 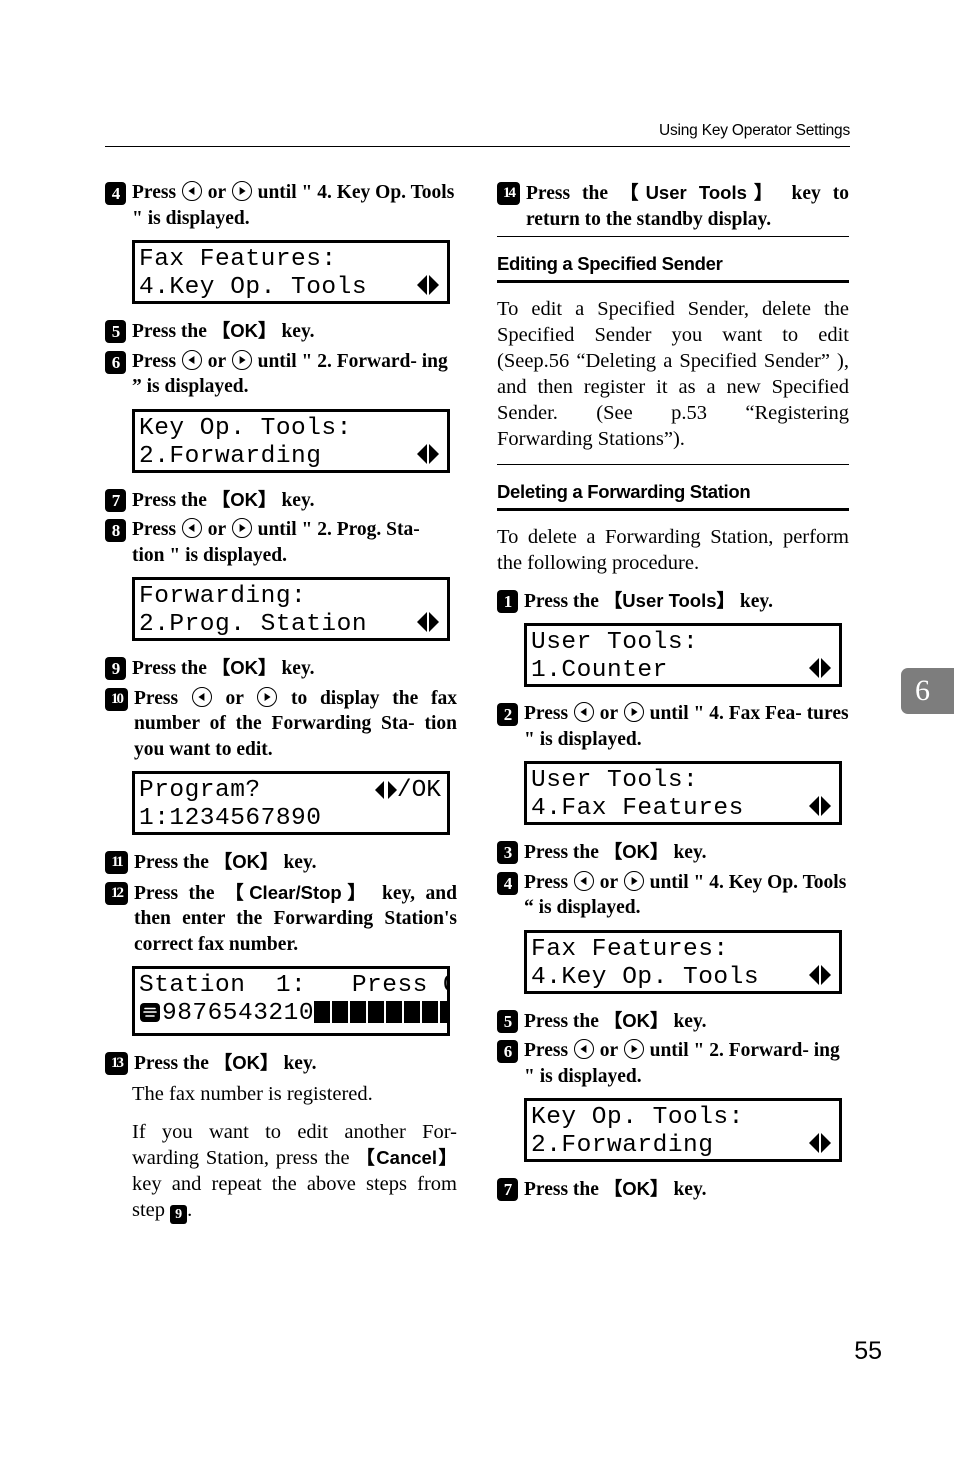 I want to click on cancel-key-label: 【Cancel】, so click(x=407, y=1157).